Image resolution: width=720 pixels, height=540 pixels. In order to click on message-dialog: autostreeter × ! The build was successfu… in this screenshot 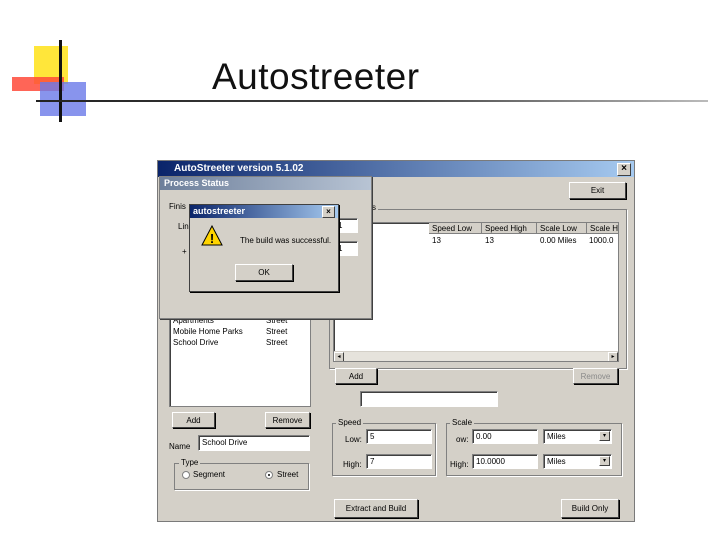, I will do `click(264, 248)`.